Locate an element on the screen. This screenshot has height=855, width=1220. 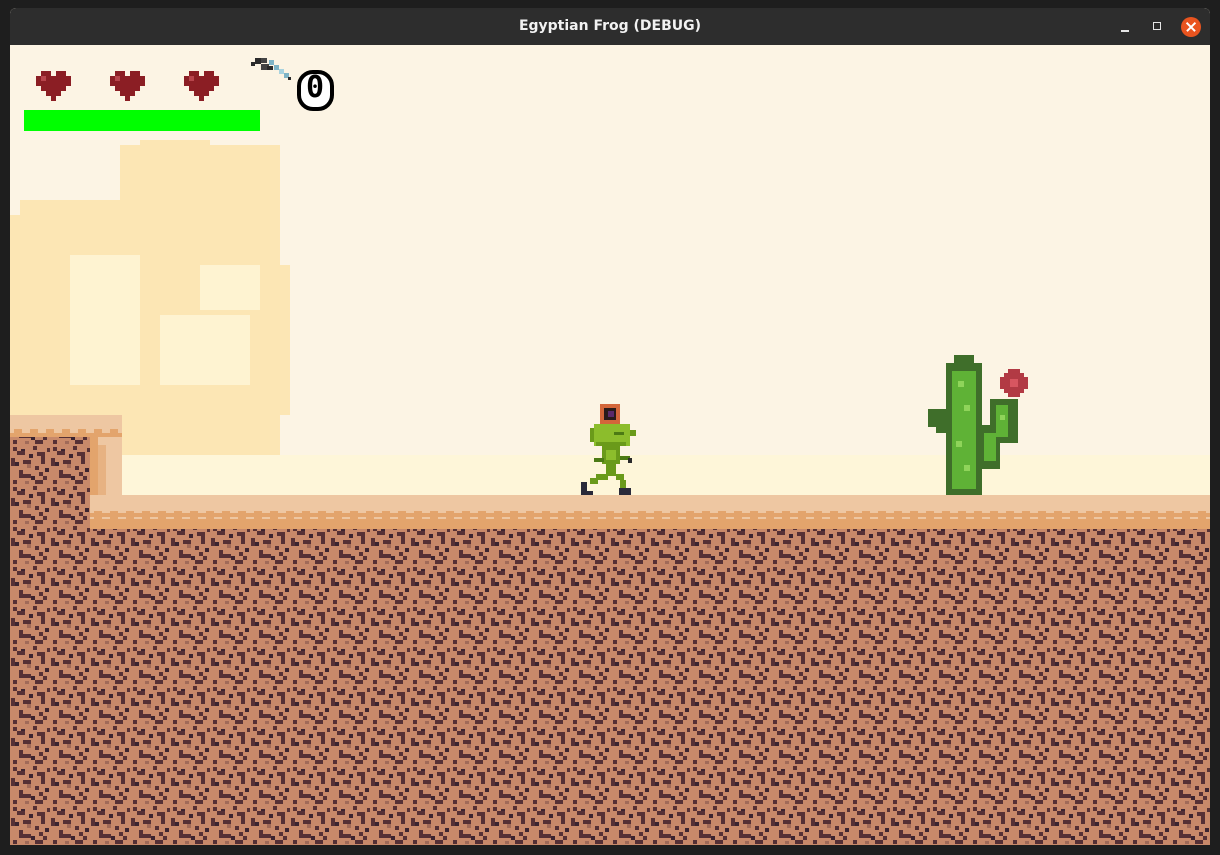
window-title: Egyptian Frog (DEBUG) is located at coordinates (610, 26).